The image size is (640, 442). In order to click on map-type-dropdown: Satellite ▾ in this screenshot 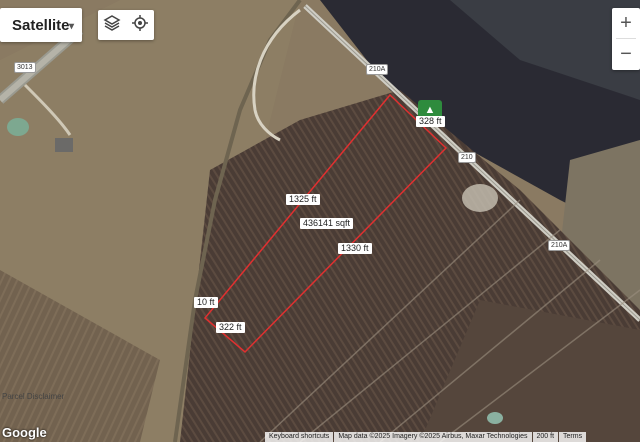, I will do `click(41, 25)`.